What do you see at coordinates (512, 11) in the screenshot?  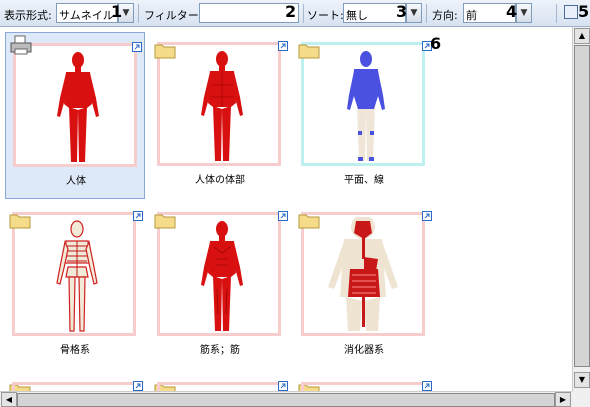 I see `marker-4: 4` at bounding box center [512, 11].